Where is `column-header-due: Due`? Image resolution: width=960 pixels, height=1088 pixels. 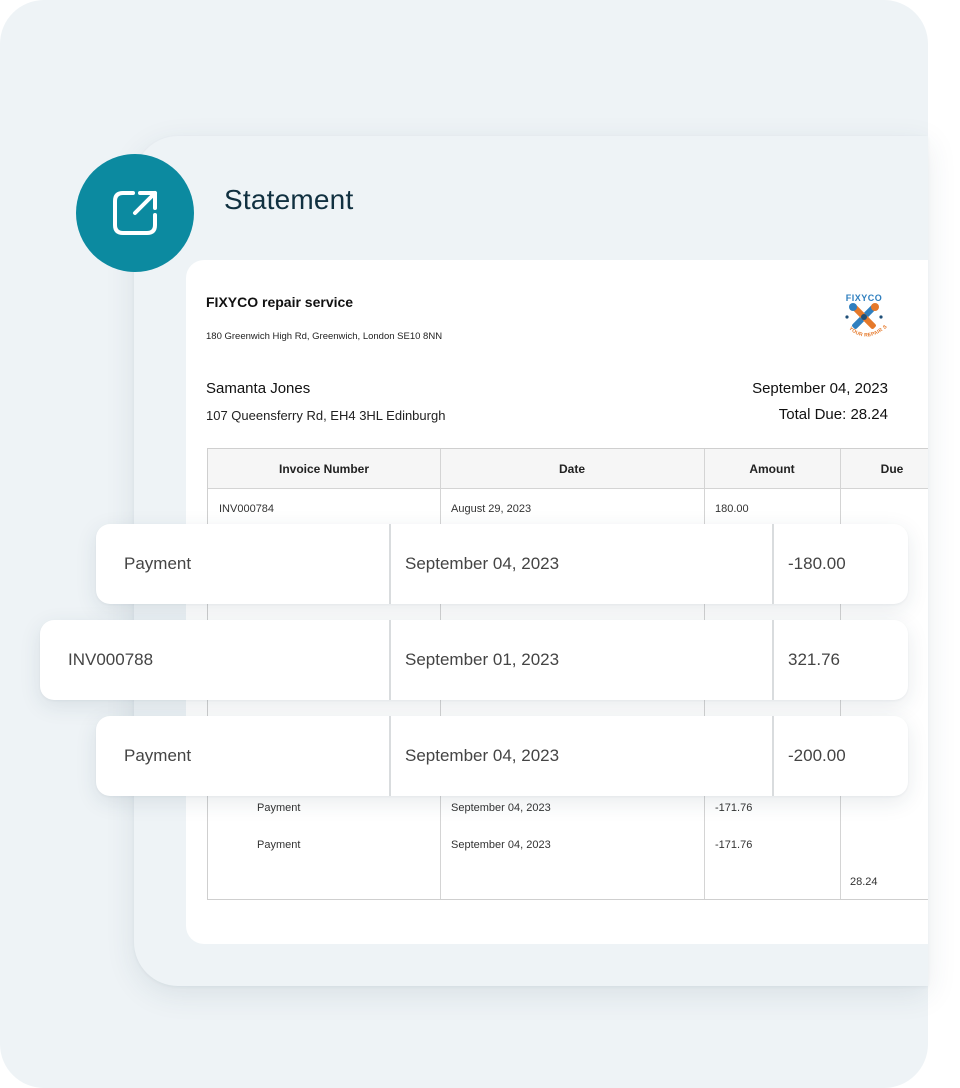 column-header-due: Due is located at coordinates (892, 469).